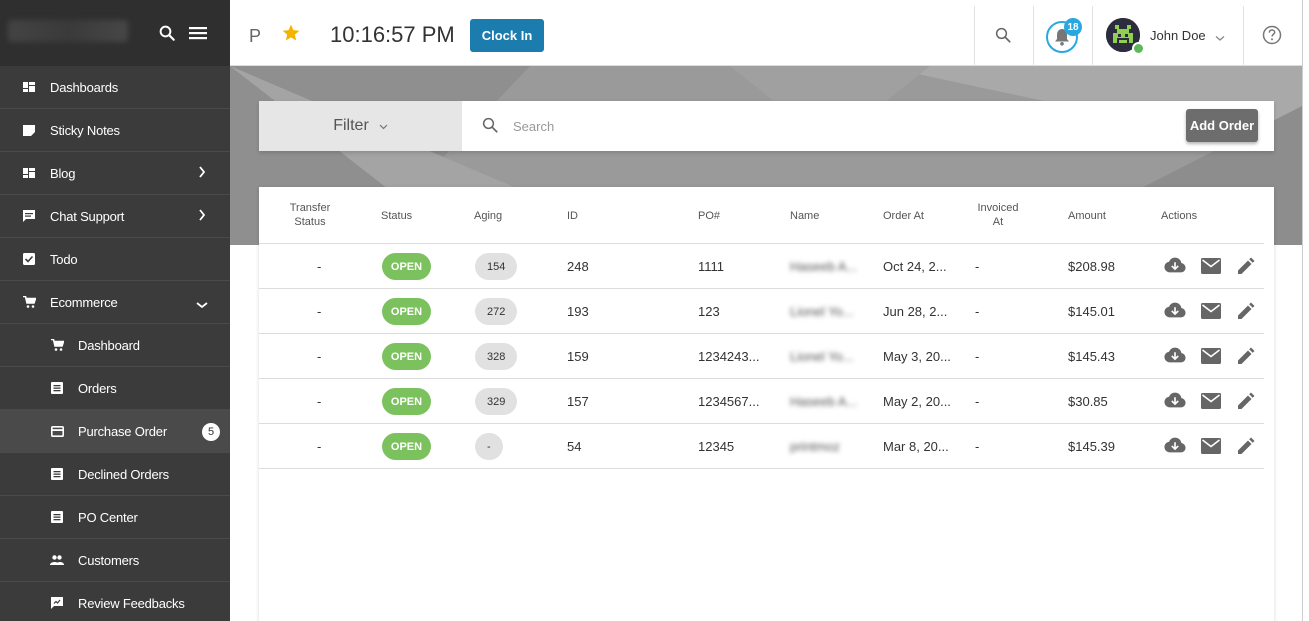 Image resolution: width=1309 pixels, height=621 pixels. Describe the element at coordinates (84, 302) in the screenshot. I see `sidebar-item-label: Ecommerce` at that location.